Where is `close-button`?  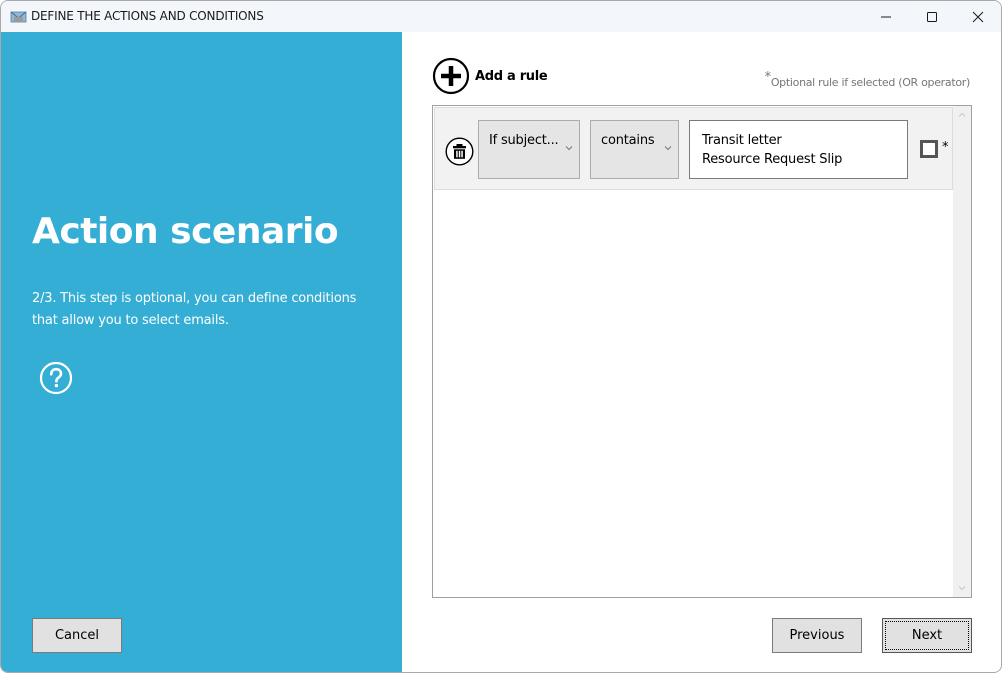
close-button is located at coordinates (978, 16).